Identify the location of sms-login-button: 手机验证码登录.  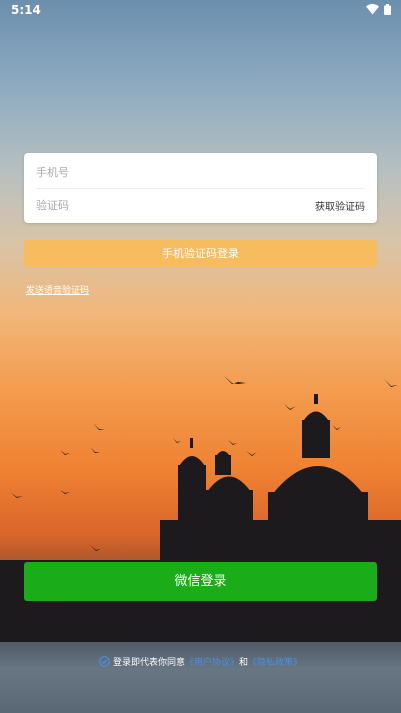
(200, 253).